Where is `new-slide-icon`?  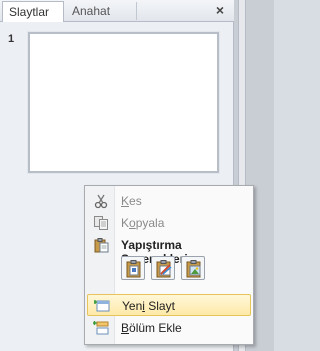 new-slide-icon is located at coordinates (101, 306).